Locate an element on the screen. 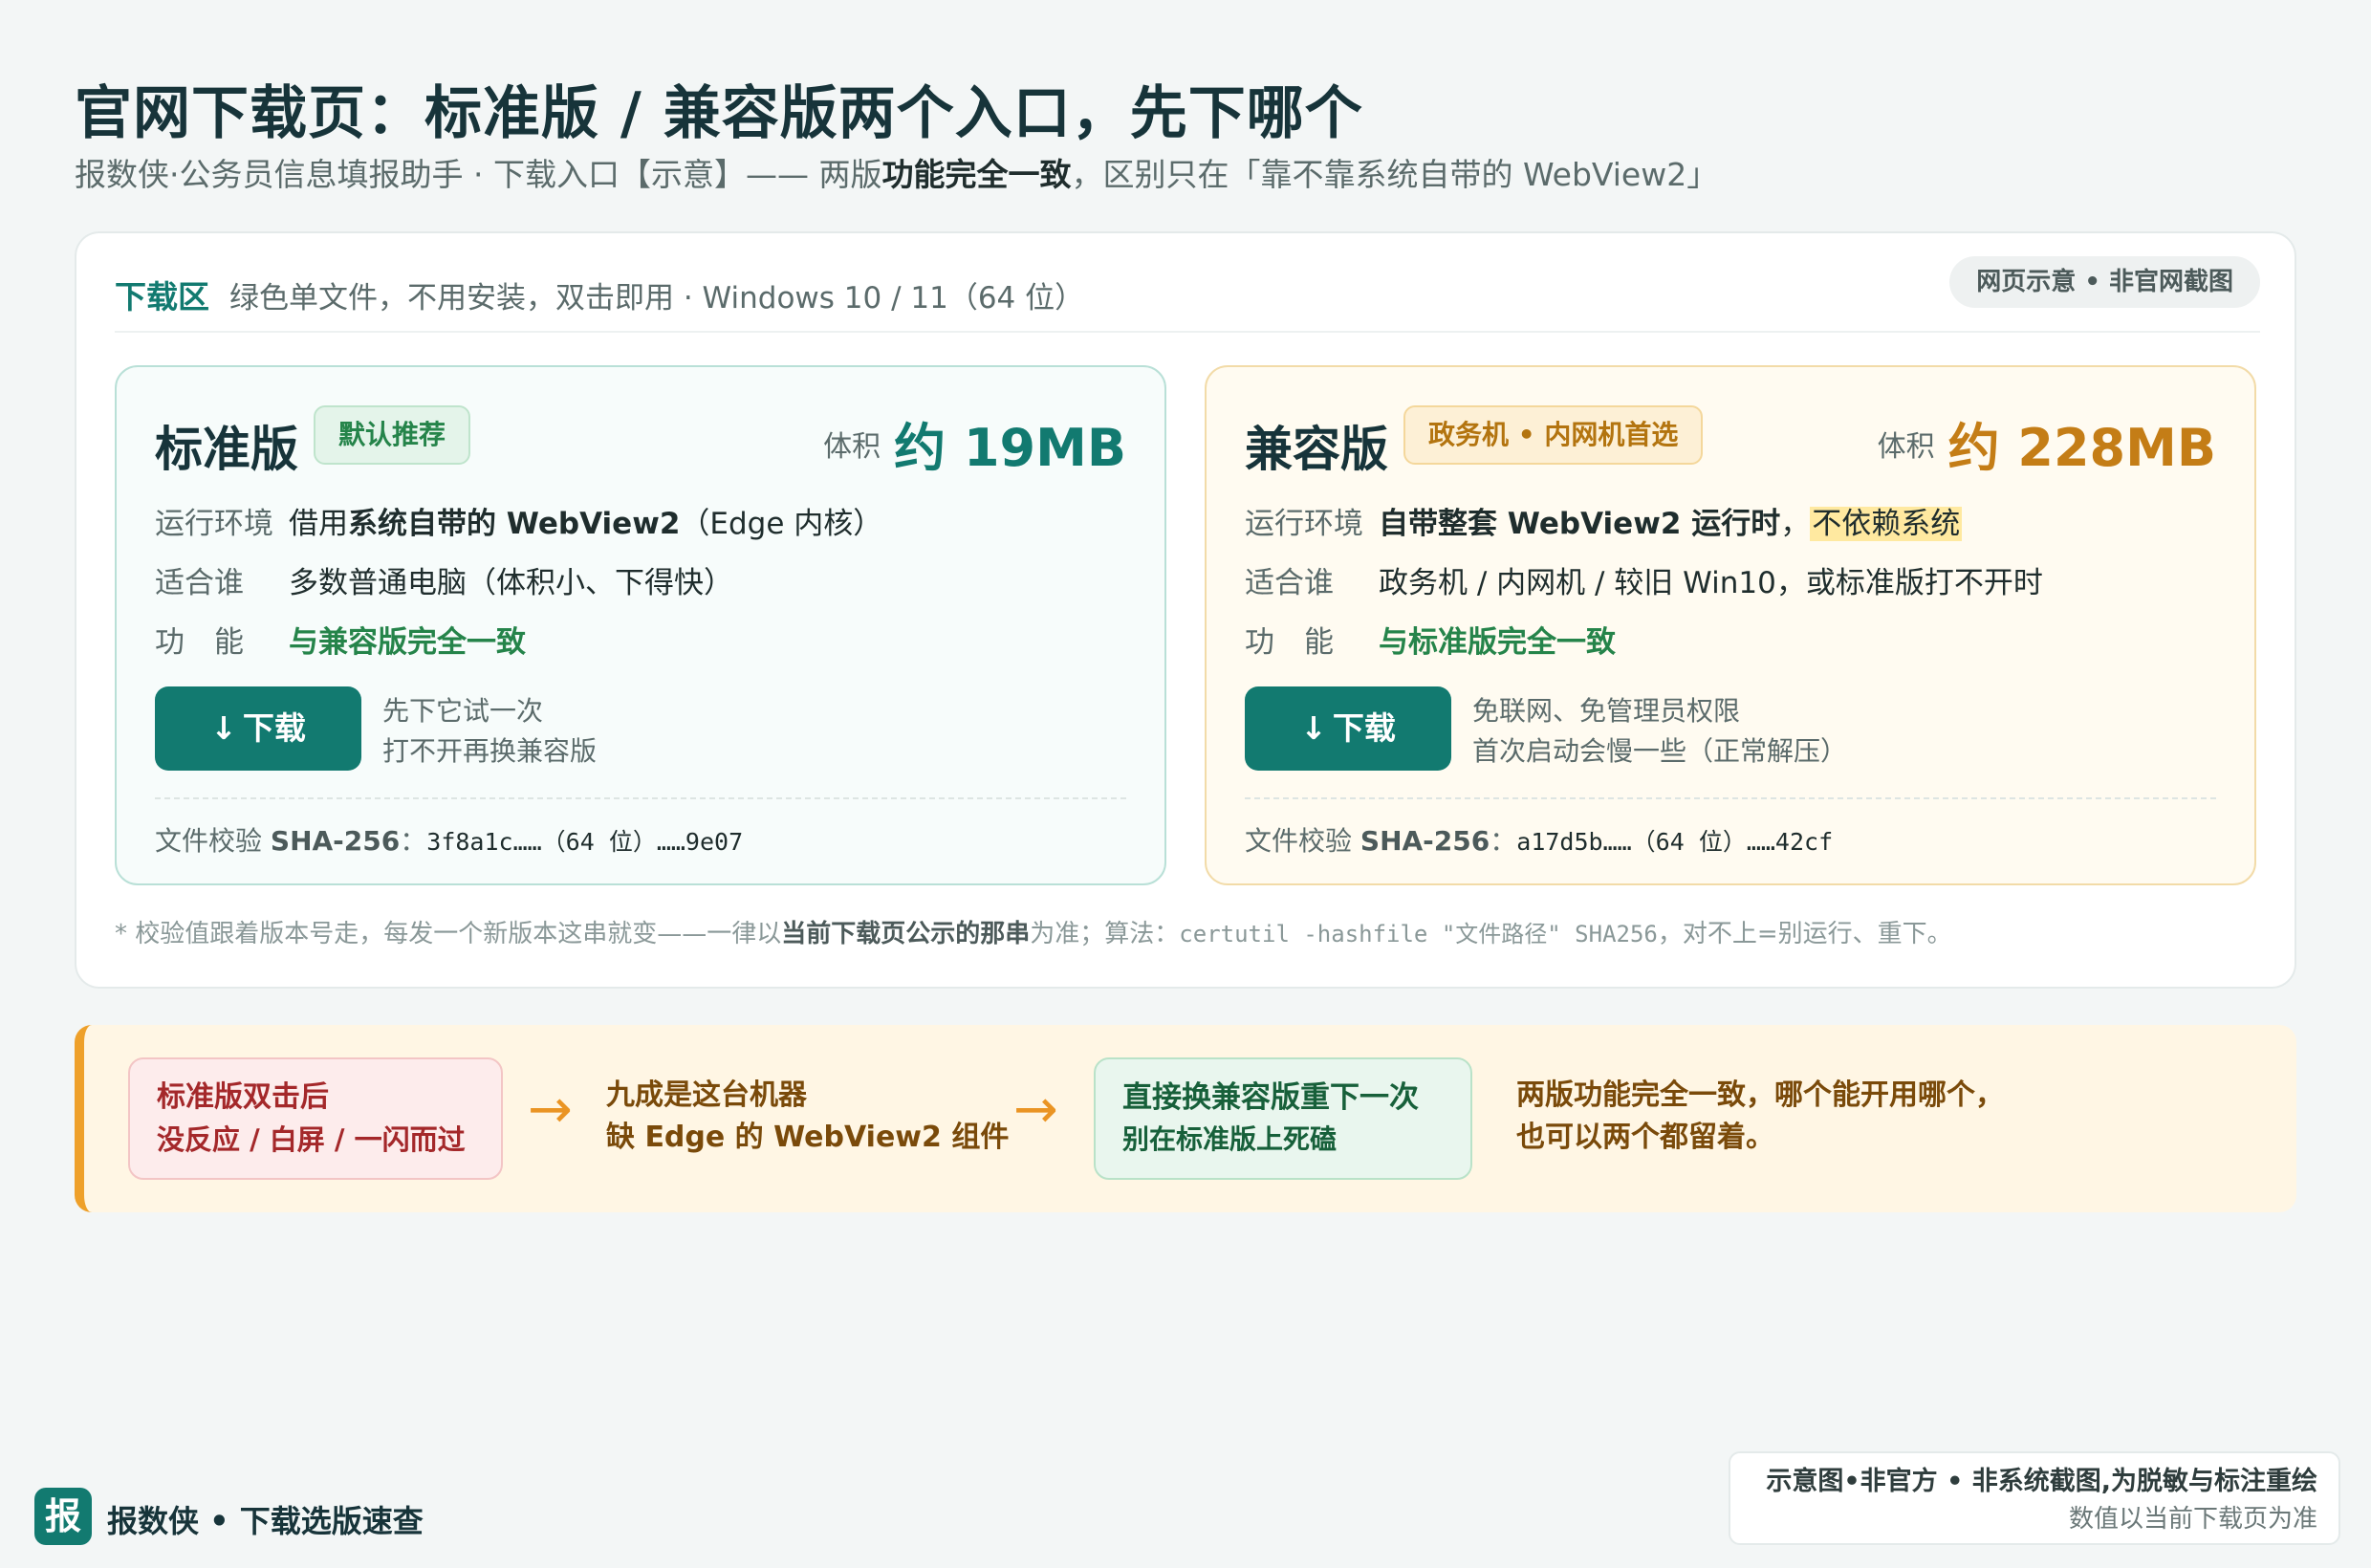 This screenshot has width=2371, height=1568. footnote-command: certutil -hashfile "文件路径" SHA256 is located at coordinates (1418, 934).